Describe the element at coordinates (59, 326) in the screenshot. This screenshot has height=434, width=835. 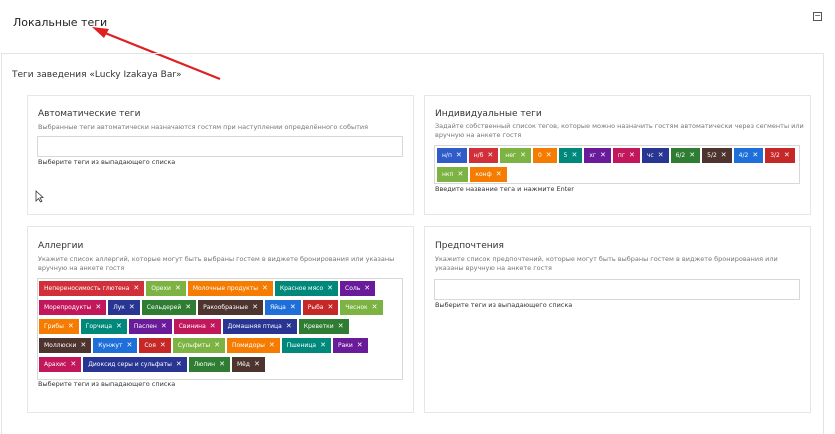
I see `tag-chip: Грибы ✕` at that location.